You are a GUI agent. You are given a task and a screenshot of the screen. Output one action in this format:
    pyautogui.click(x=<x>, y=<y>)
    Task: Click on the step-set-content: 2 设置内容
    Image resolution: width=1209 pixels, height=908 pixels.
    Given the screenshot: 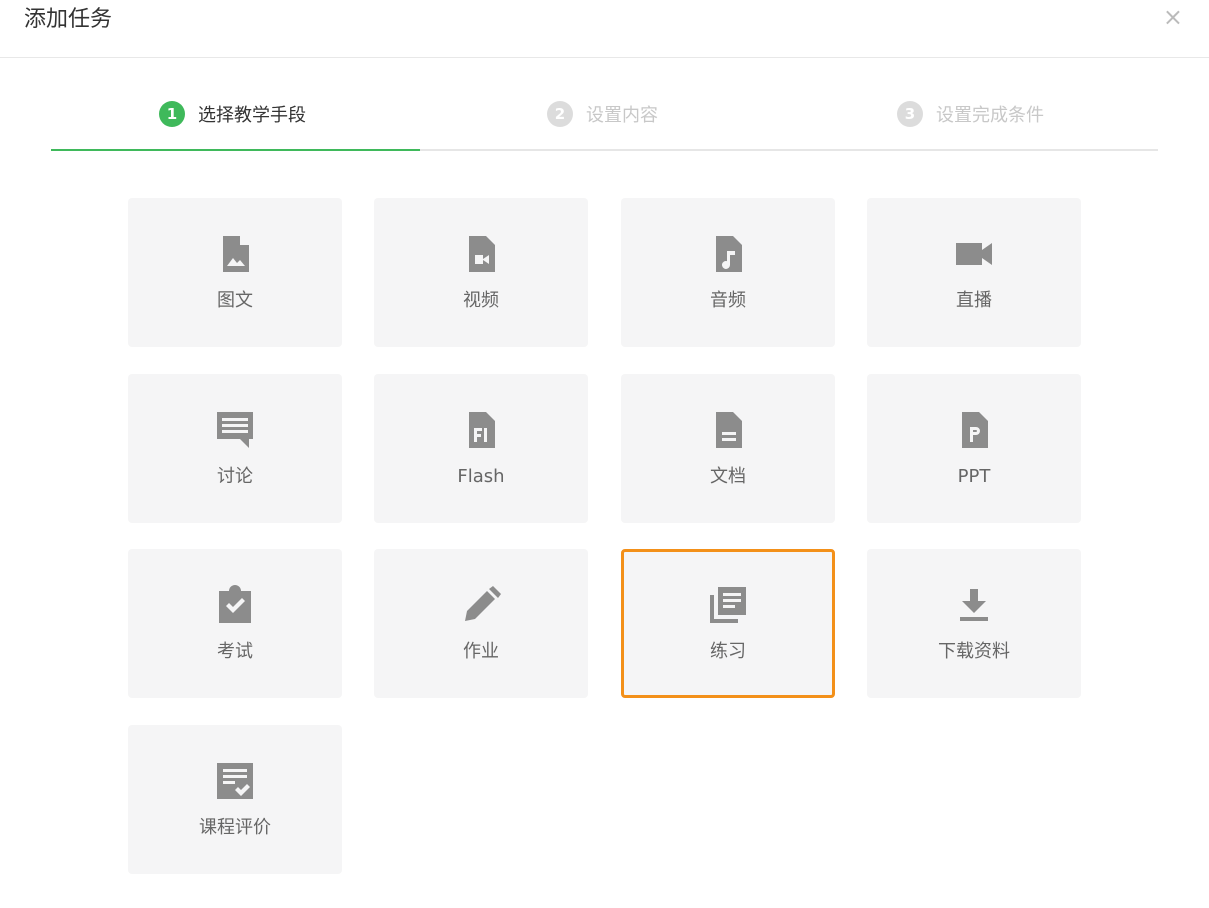 What is the action you would take?
    pyautogui.click(x=602, y=114)
    